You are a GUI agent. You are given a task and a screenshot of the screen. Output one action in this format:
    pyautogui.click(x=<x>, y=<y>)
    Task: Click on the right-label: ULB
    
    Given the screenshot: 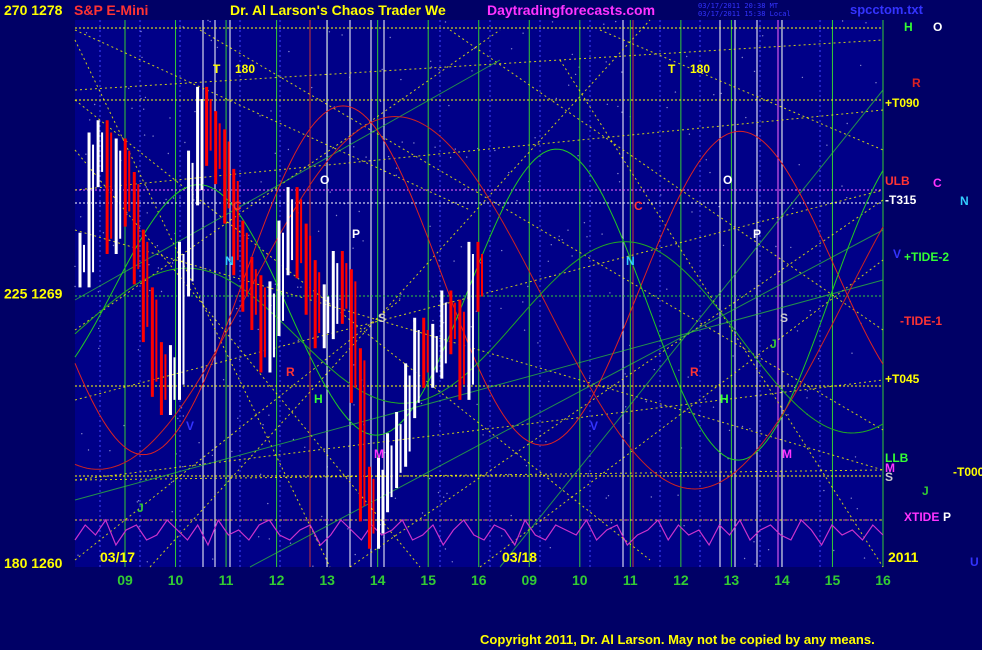 What is the action you would take?
    pyautogui.click(x=897, y=181)
    